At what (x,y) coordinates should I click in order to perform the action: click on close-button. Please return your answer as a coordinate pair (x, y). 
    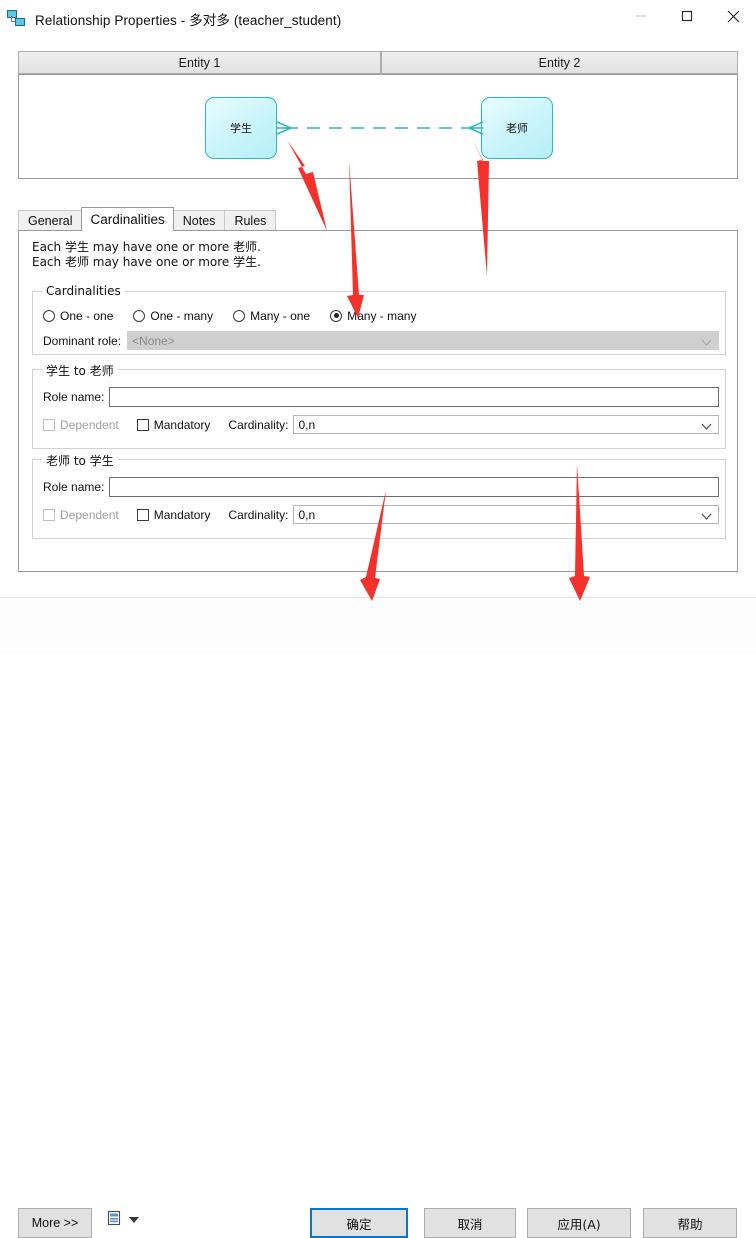
    Looking at the image, I should click on (733, 16).